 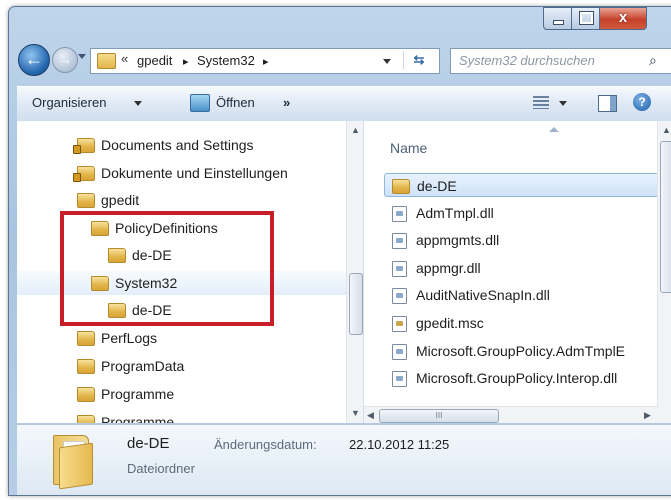 I want to click on minimize-button, so click(x=557, y=18).